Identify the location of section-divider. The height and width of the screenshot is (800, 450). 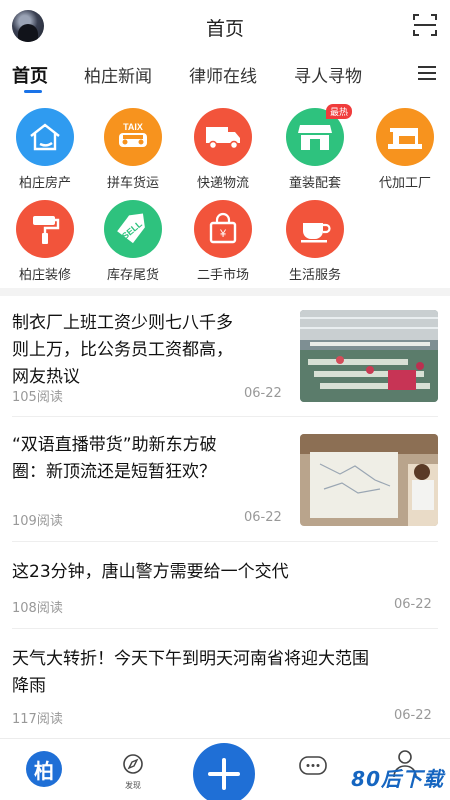
(225, 292).